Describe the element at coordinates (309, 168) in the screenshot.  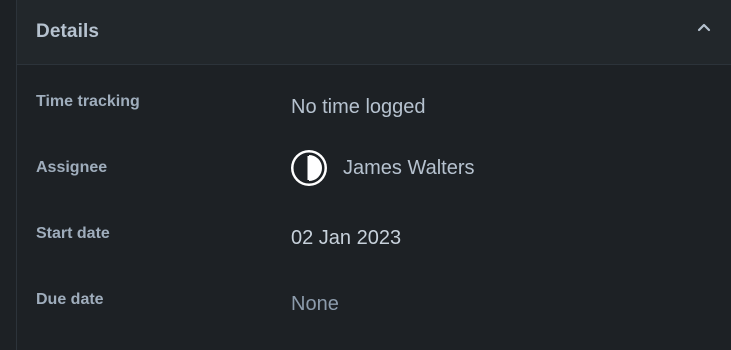
I see `user-avatar-icon` at that location.